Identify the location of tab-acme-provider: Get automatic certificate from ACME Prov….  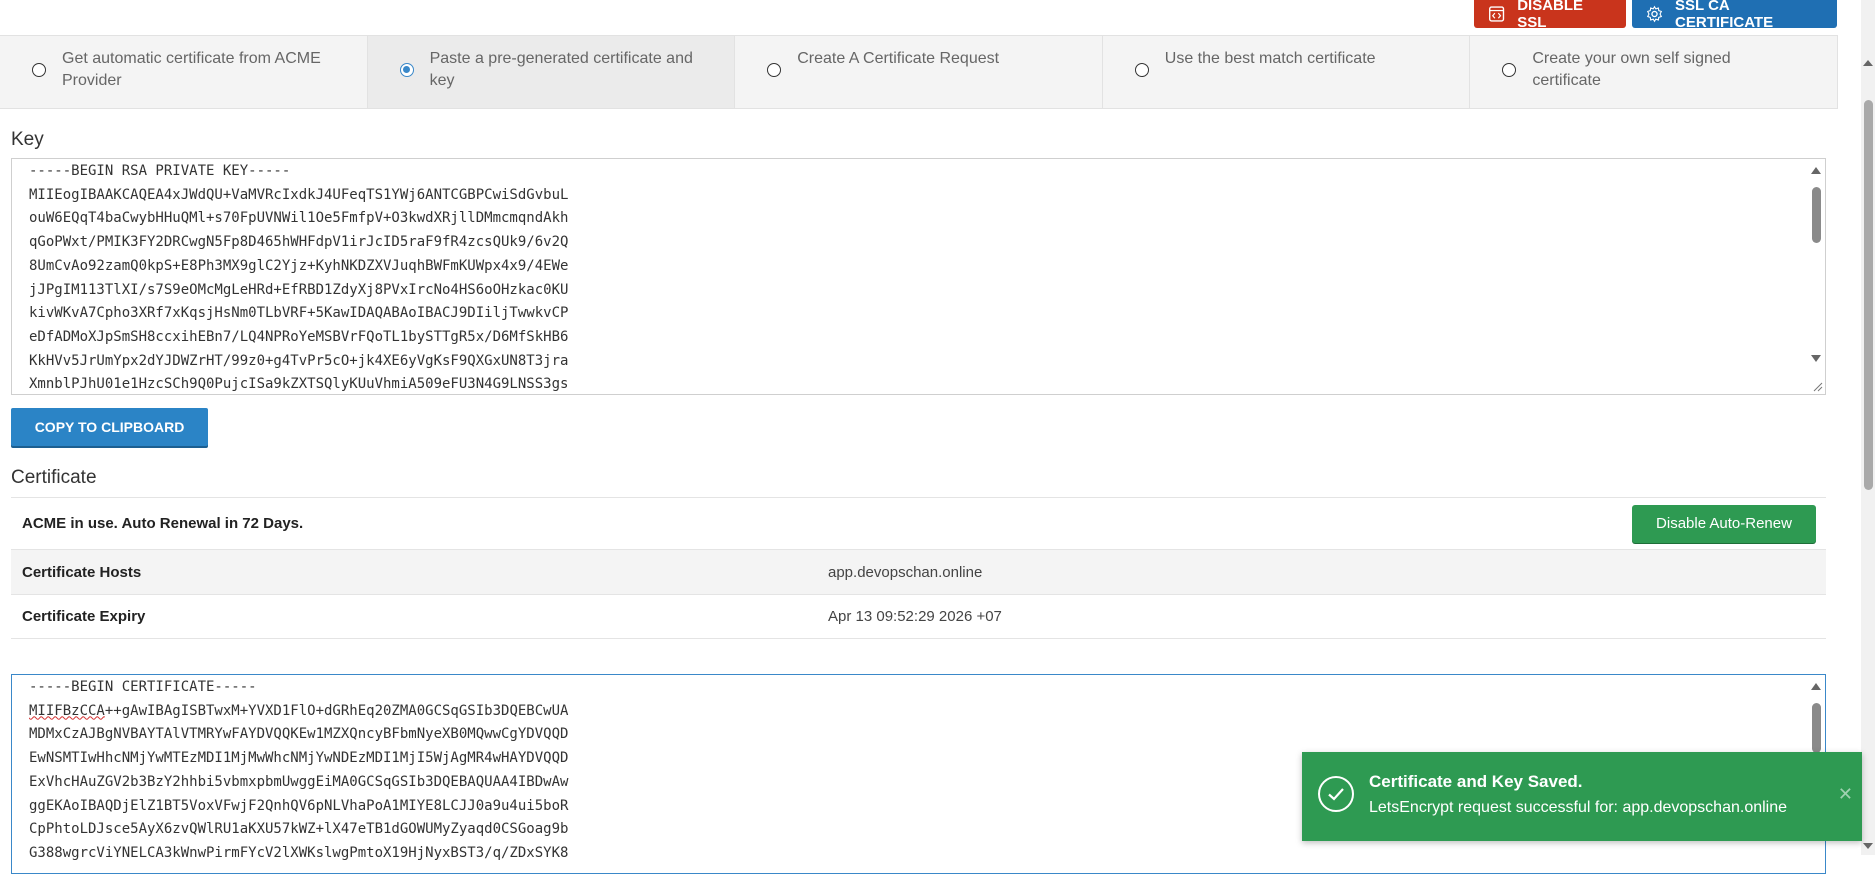
(184, 72).